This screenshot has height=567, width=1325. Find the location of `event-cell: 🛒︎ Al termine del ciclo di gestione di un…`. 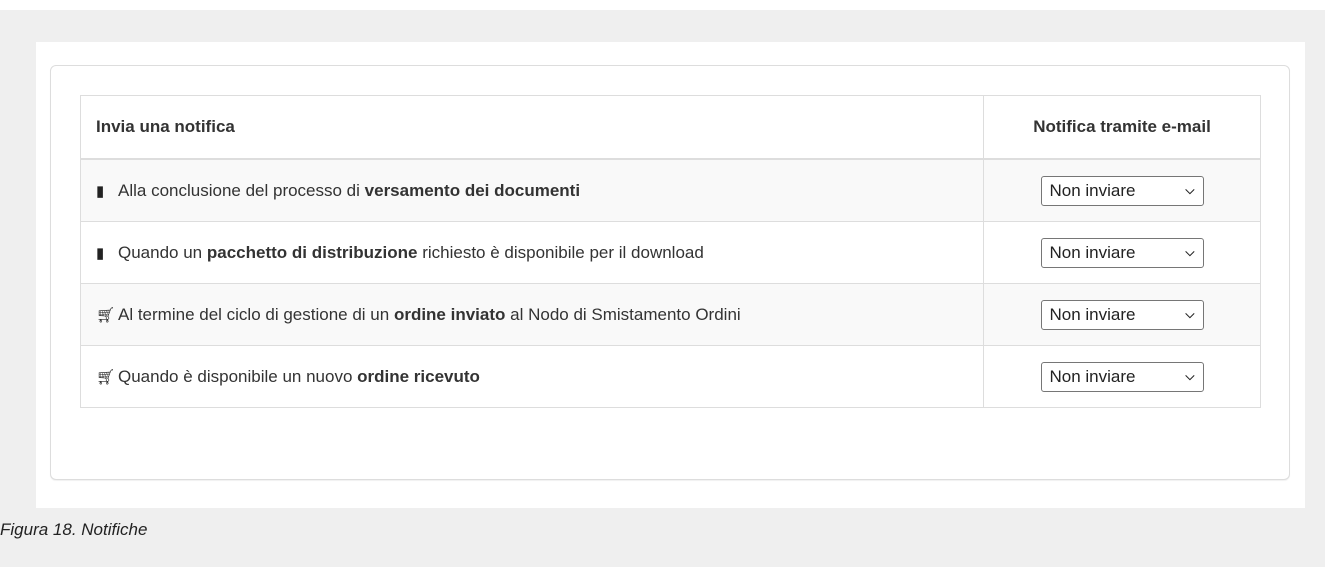

event-cell: 🛒︎ Al termine del ciclo di gestione di un… is located at coordinates (532, 314).